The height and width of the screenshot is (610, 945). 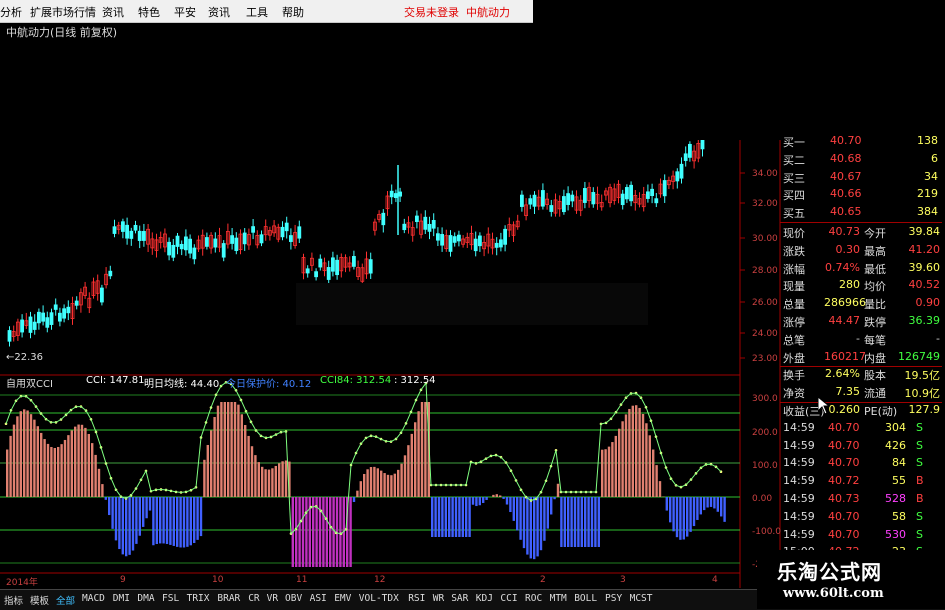 What do you see at coordinates (145, 598) in the screenshot?
I see `tab-dma: DMA` at bounding box center [145, 598].